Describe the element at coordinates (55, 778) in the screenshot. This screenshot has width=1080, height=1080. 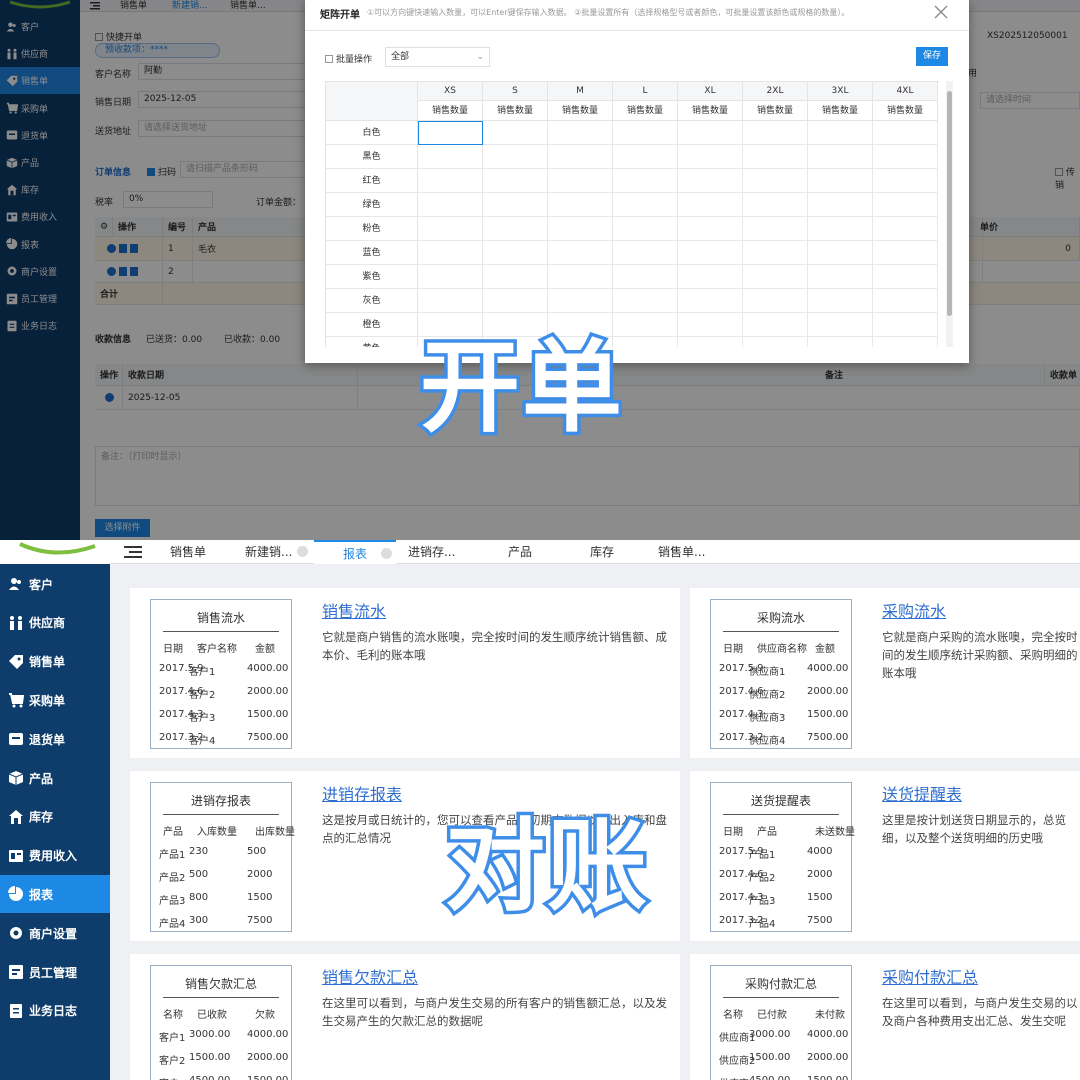
I see `sidebar-item-box: 产品` at that location.